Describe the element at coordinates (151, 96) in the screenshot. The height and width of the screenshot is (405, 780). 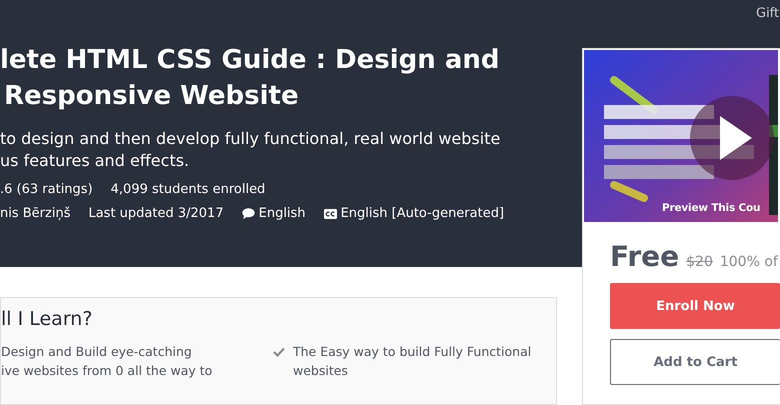
I see `course-title: Responsive Website` at that location.